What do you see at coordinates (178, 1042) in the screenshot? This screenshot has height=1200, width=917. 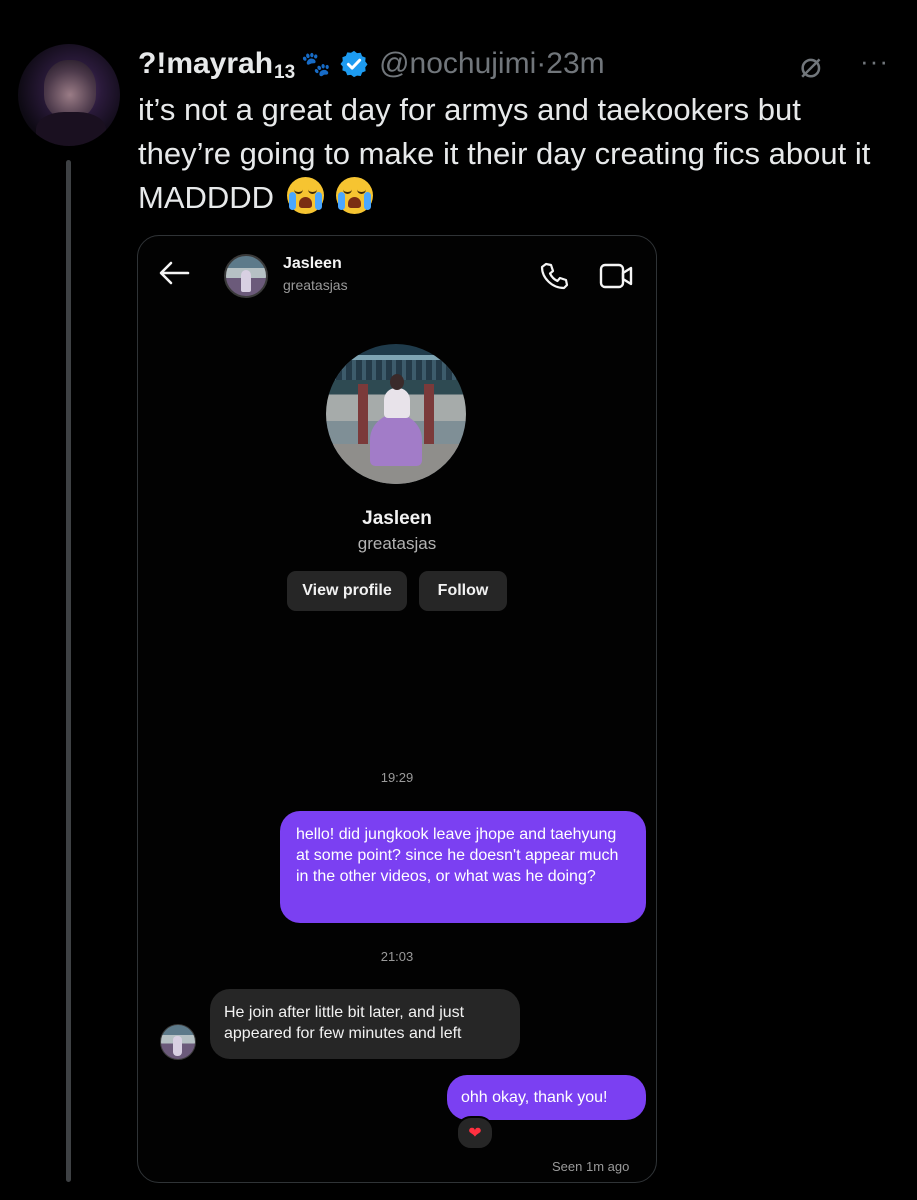 I see `sender-avatar` at bounding box center [178, 1042].